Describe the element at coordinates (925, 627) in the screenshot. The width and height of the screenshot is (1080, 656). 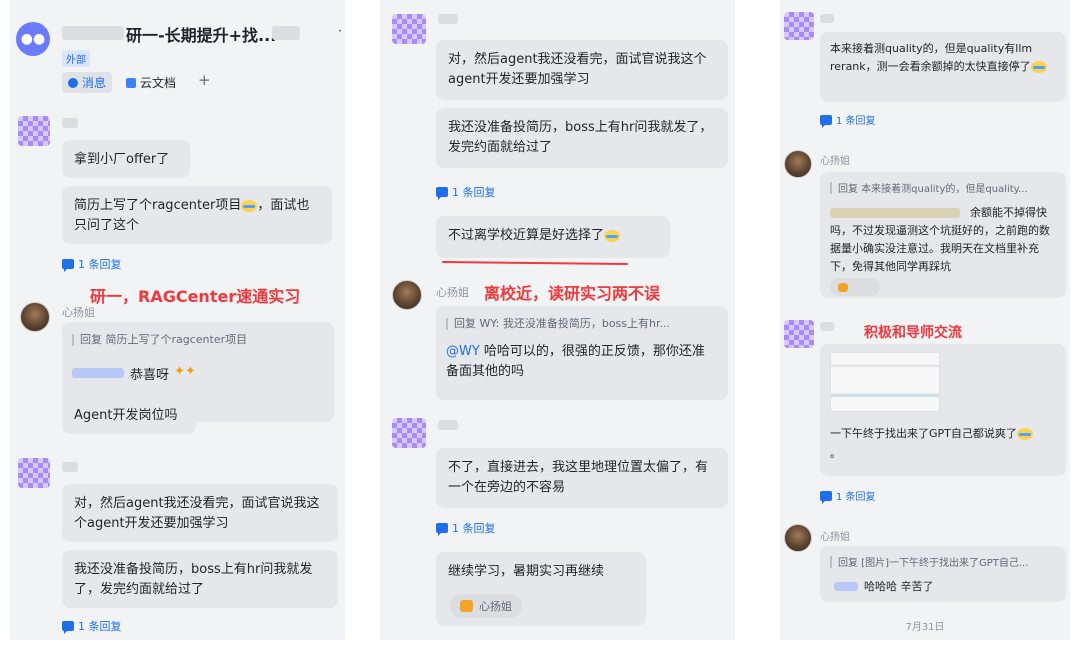
I see `date-divider: 7月31日` at that location.